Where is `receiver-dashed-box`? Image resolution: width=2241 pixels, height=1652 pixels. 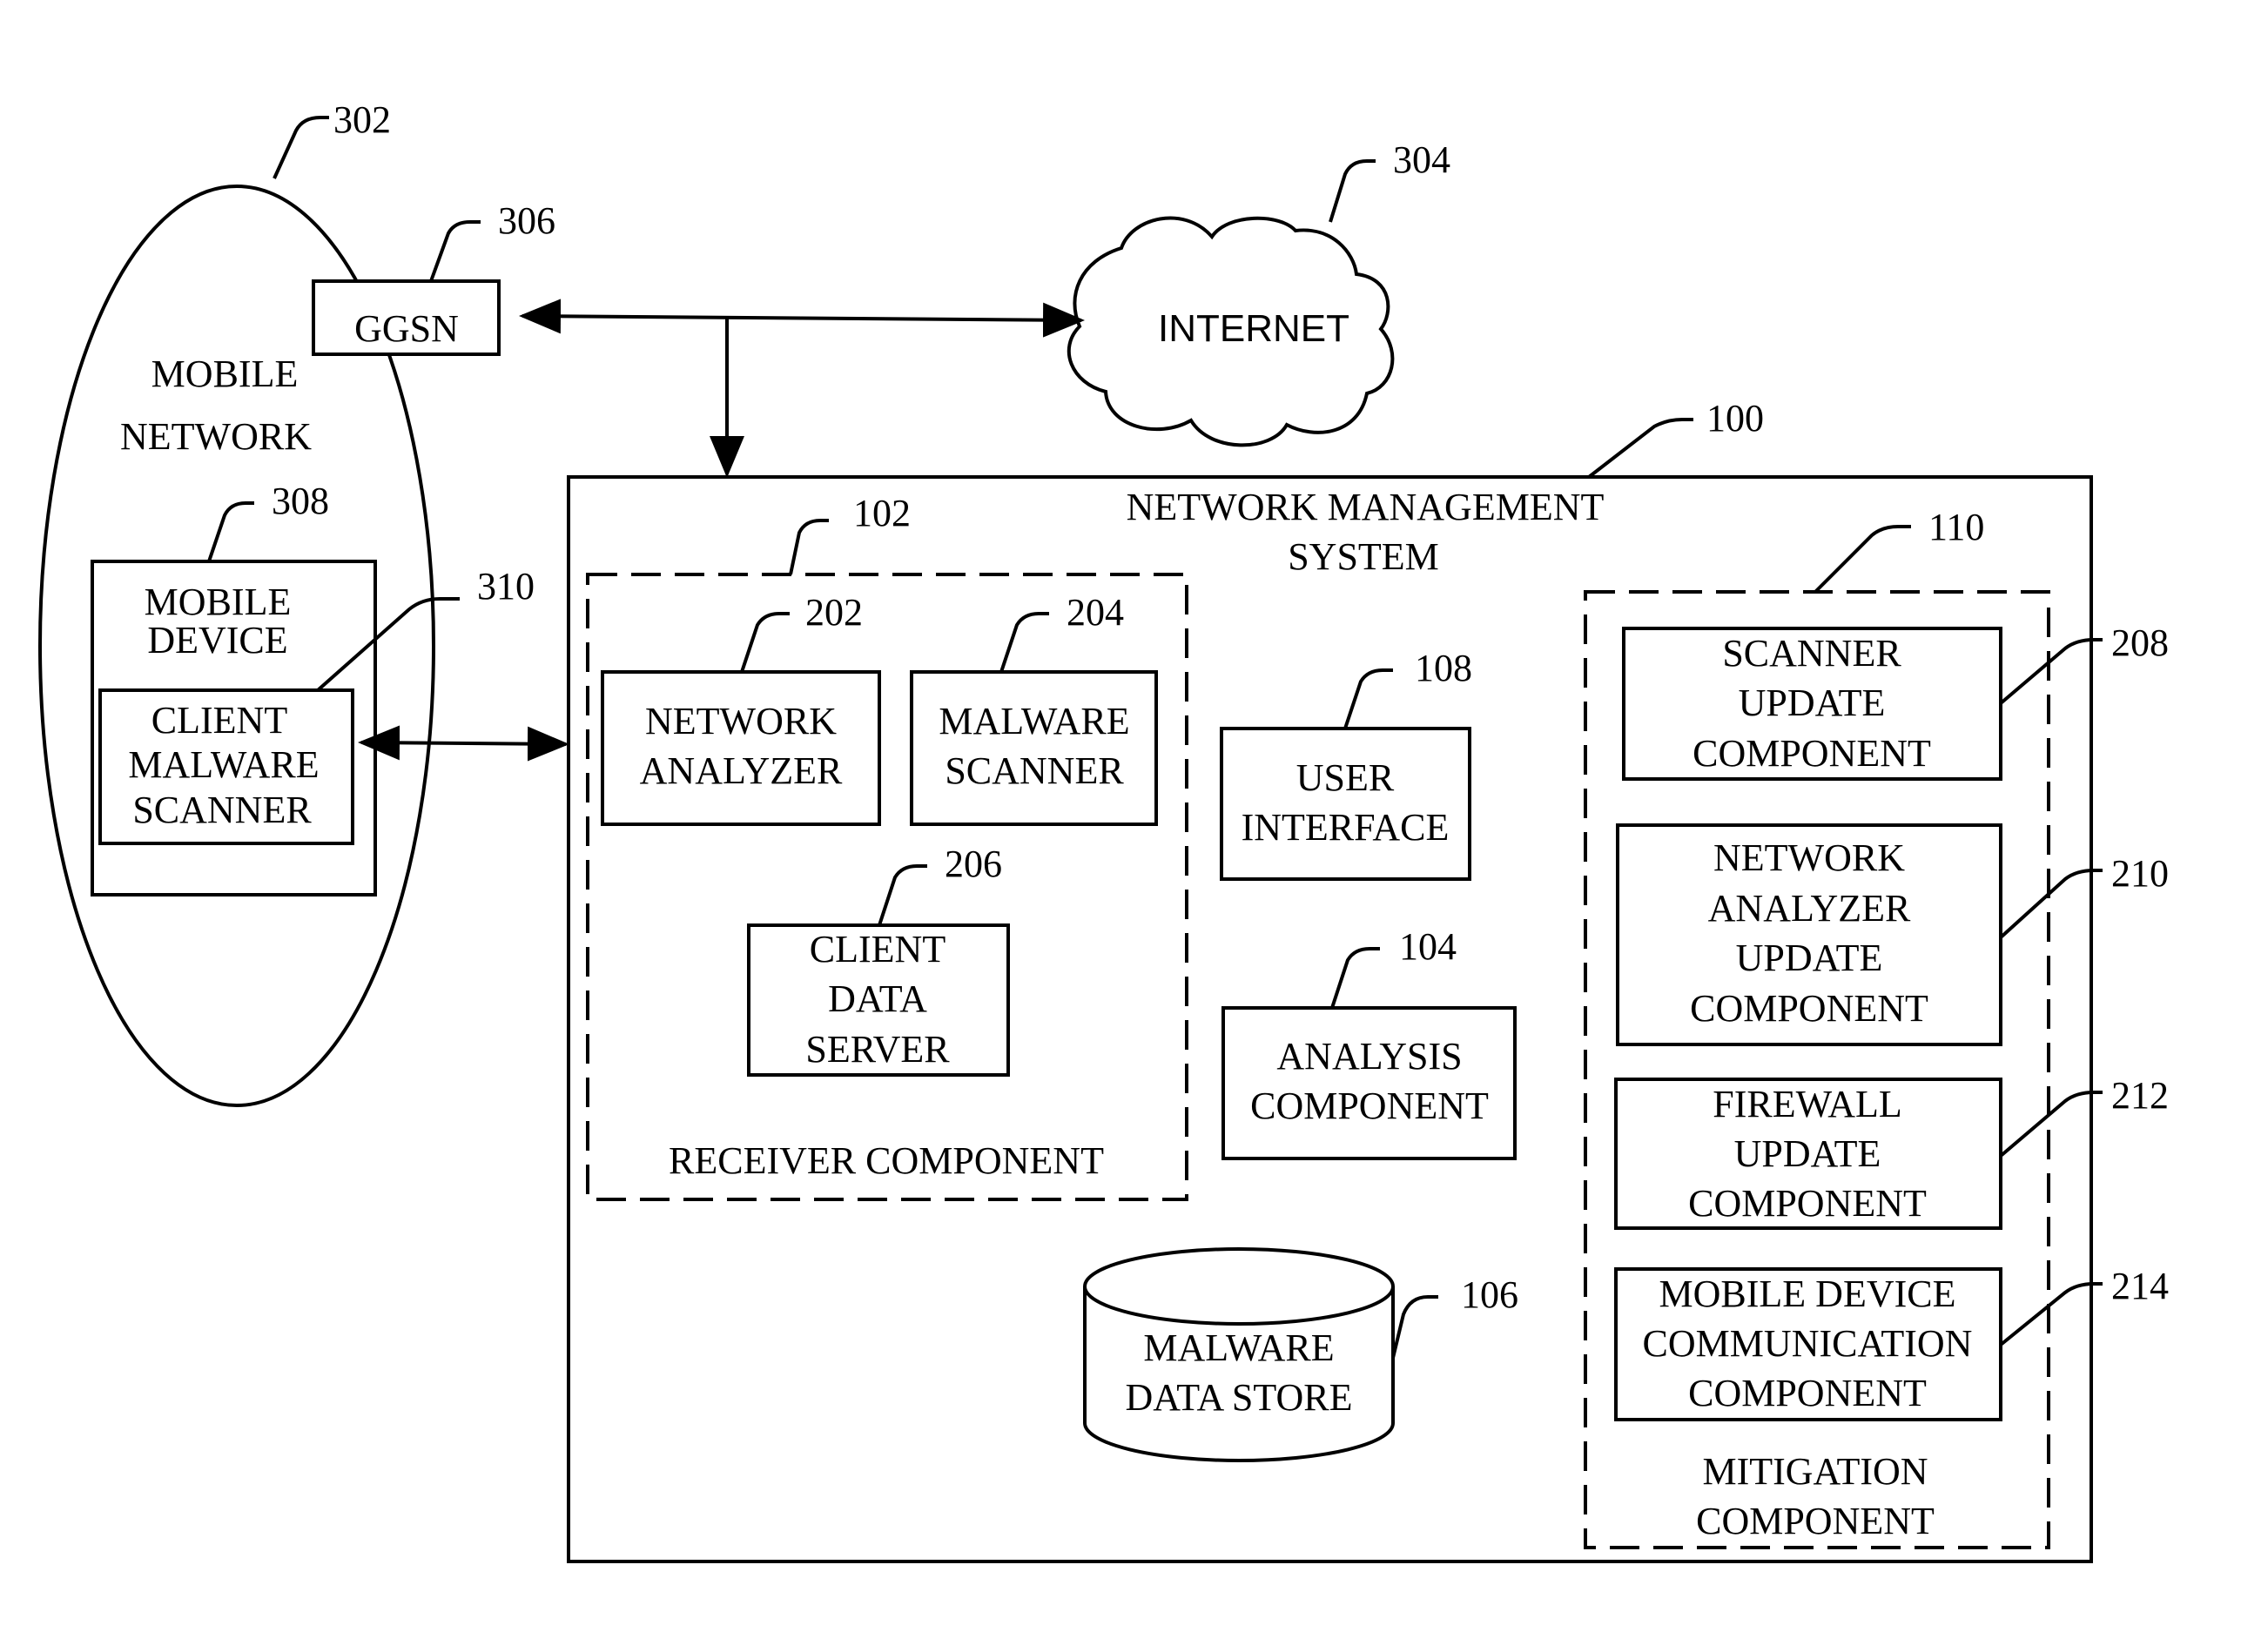
receiver-dashed-box is located at coordinates (887, 887).